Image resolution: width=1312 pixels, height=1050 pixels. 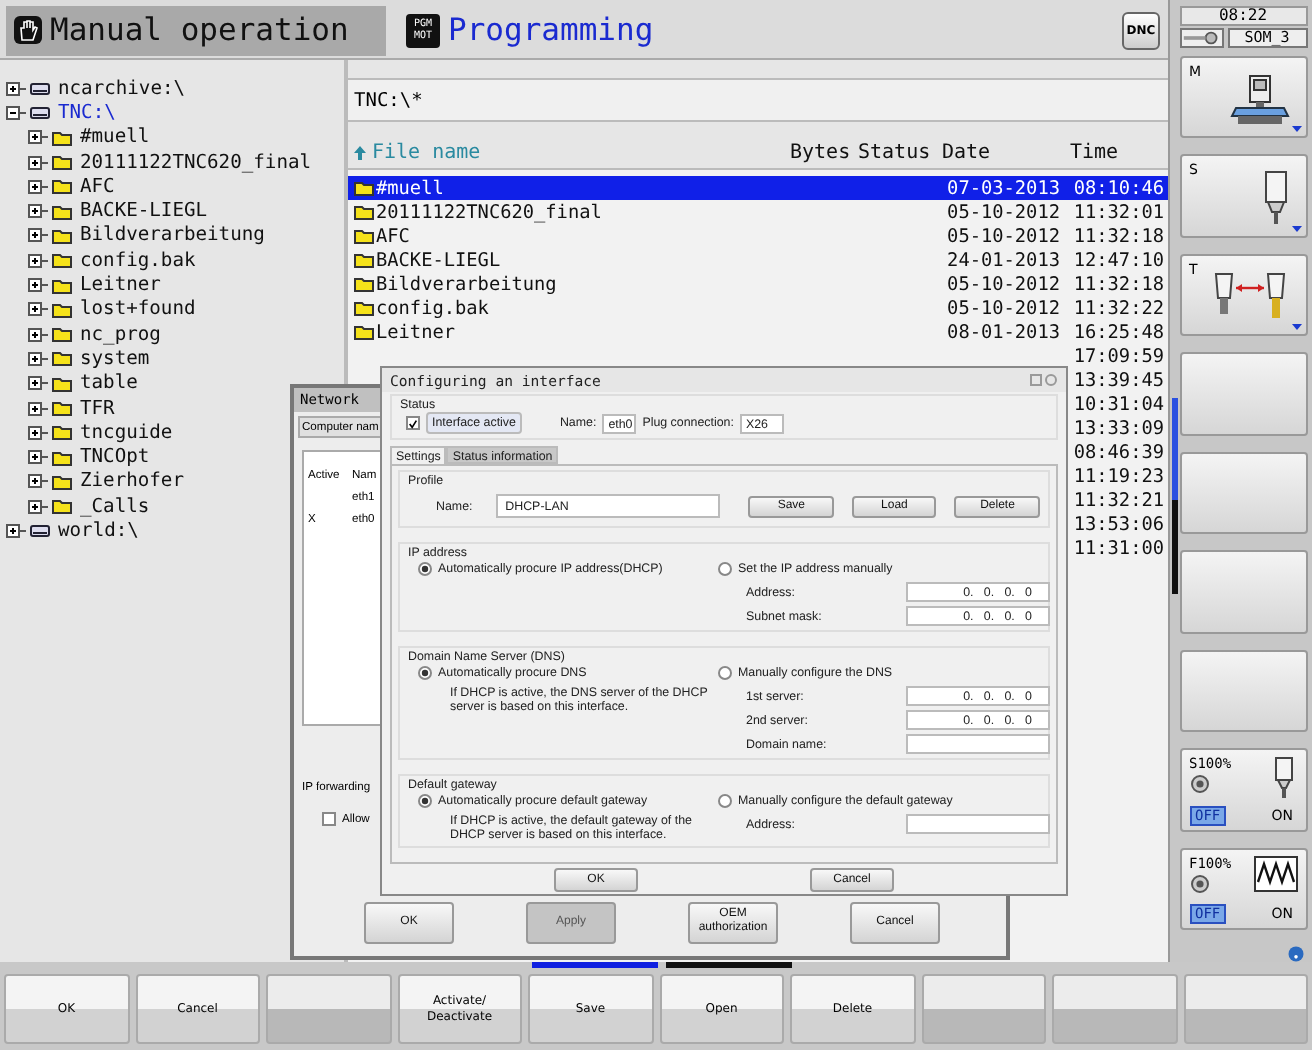 What do you see at coordinates (758, 332) in the screenshot?
I see `file-row: Leitner 08-01-2013 16:25:48` at bounding box center [758, 332].